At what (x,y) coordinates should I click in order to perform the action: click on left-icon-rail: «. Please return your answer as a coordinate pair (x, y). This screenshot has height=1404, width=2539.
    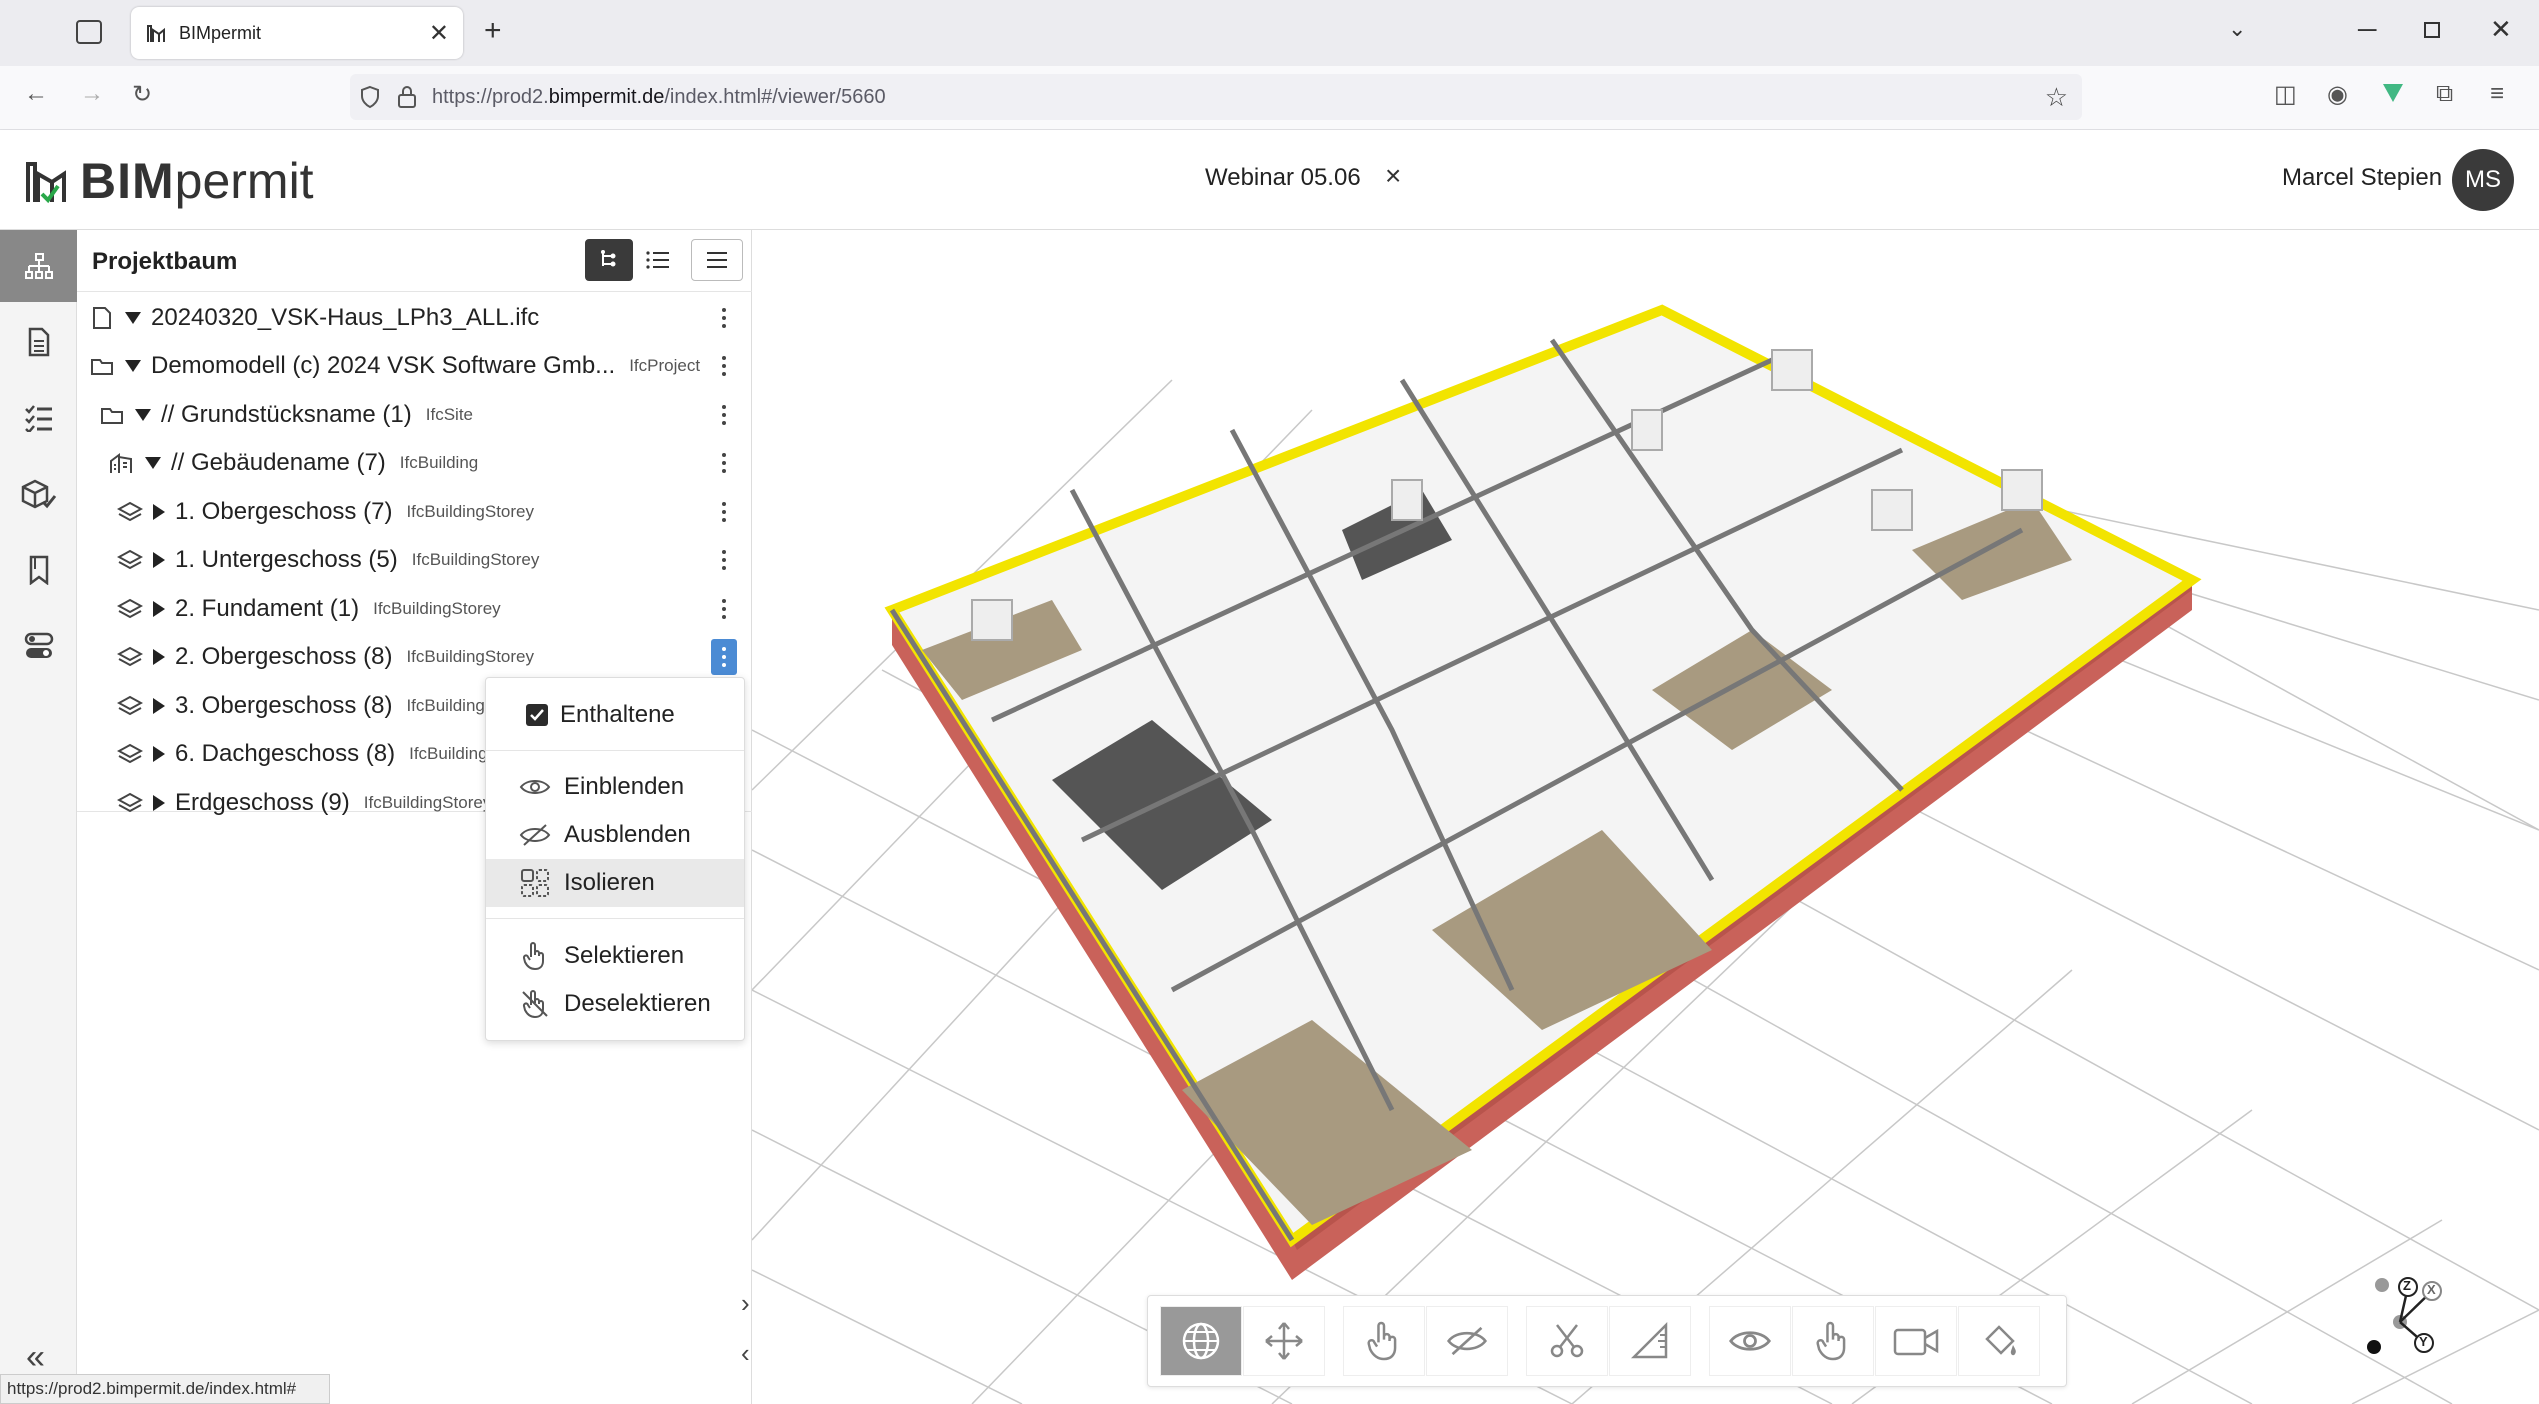
    Looking at the image, I should click on (38, 817).